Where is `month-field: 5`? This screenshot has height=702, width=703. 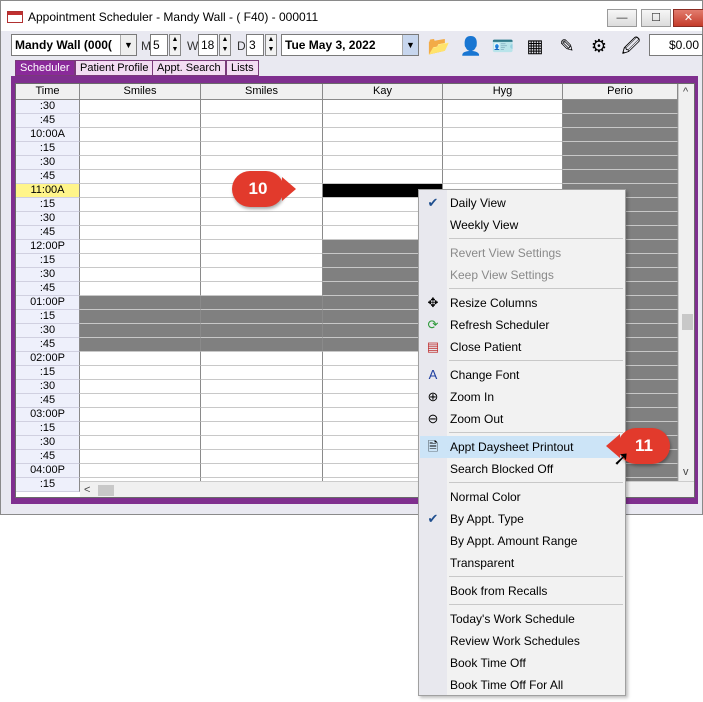 month-field: 5 is located at coordinates (159, 45).